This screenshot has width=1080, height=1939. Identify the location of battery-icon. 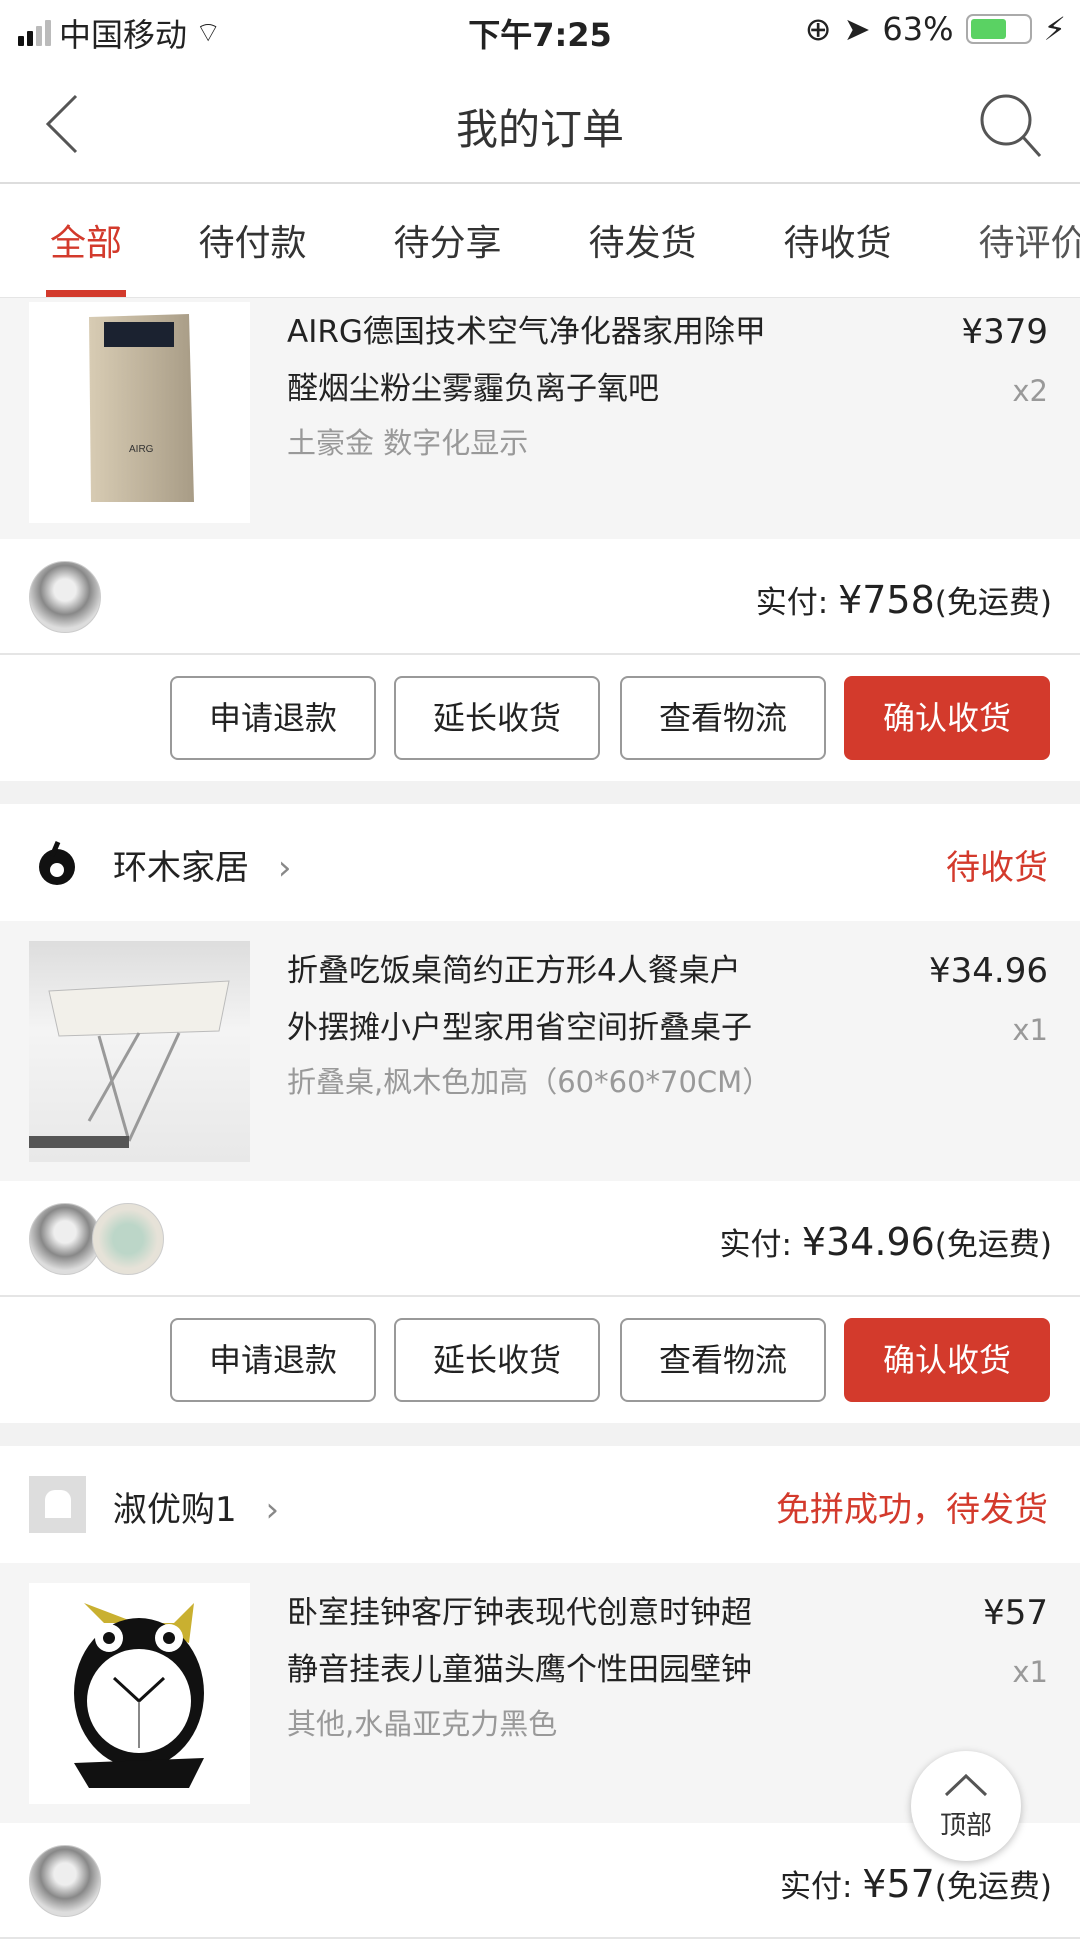
(998, 29).